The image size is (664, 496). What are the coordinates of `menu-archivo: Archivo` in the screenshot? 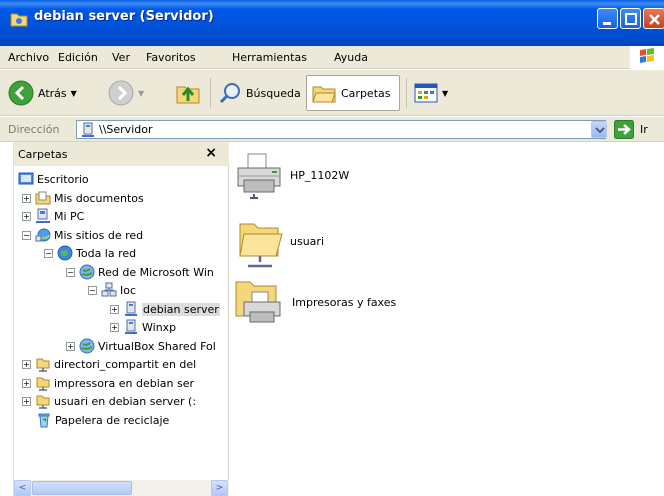 It's located at (28, 57).